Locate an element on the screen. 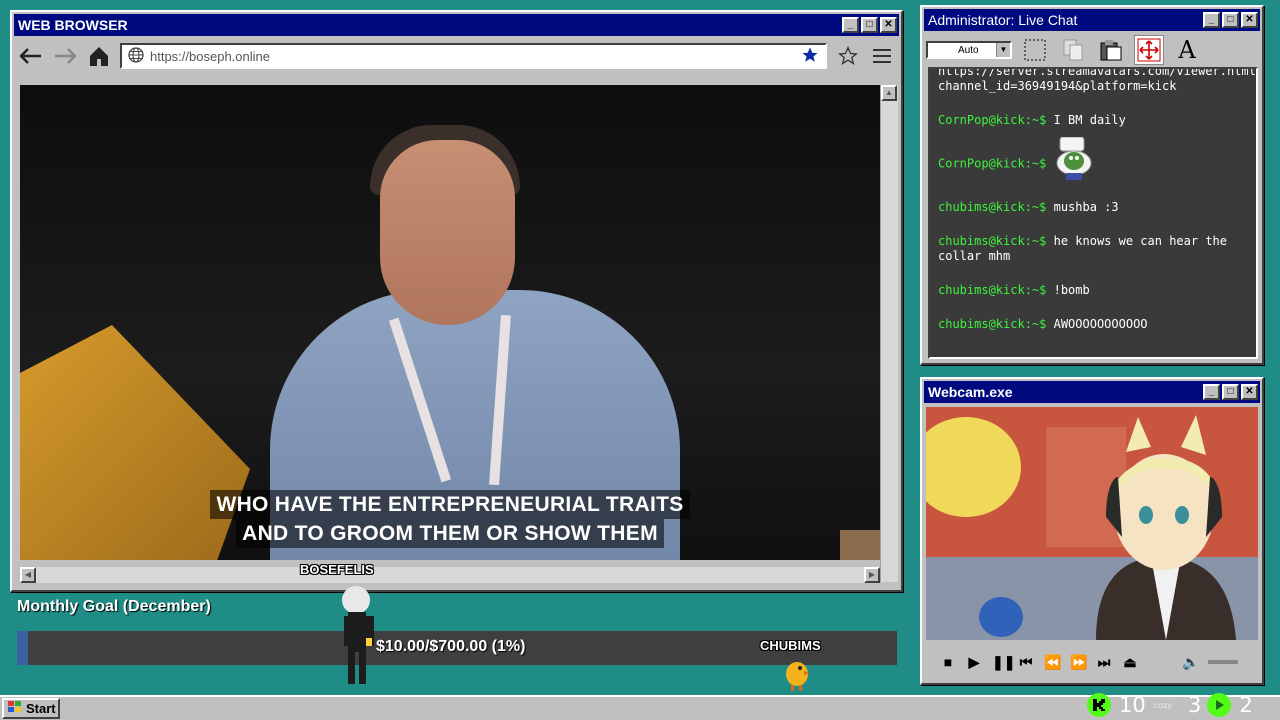 This screenshot has width=1280, height=720. star-filled-icon is located at coordinates (810, 56).